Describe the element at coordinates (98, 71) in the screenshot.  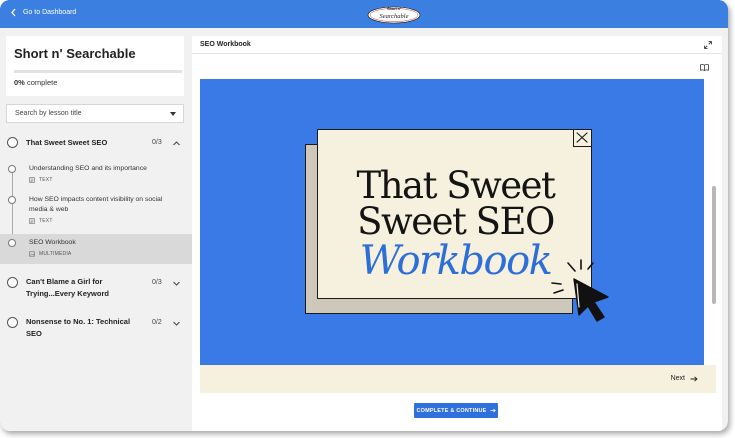
I see `progress-bar` at that location.